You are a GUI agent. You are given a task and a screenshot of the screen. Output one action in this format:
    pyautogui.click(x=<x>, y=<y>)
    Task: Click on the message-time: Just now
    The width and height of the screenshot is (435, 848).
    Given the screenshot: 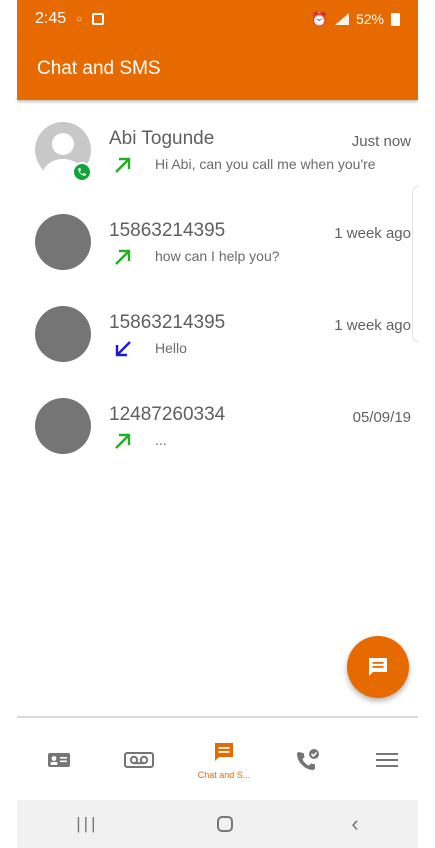 What is the action you would take?
    pyautogui.click(x=381, y=141)
    